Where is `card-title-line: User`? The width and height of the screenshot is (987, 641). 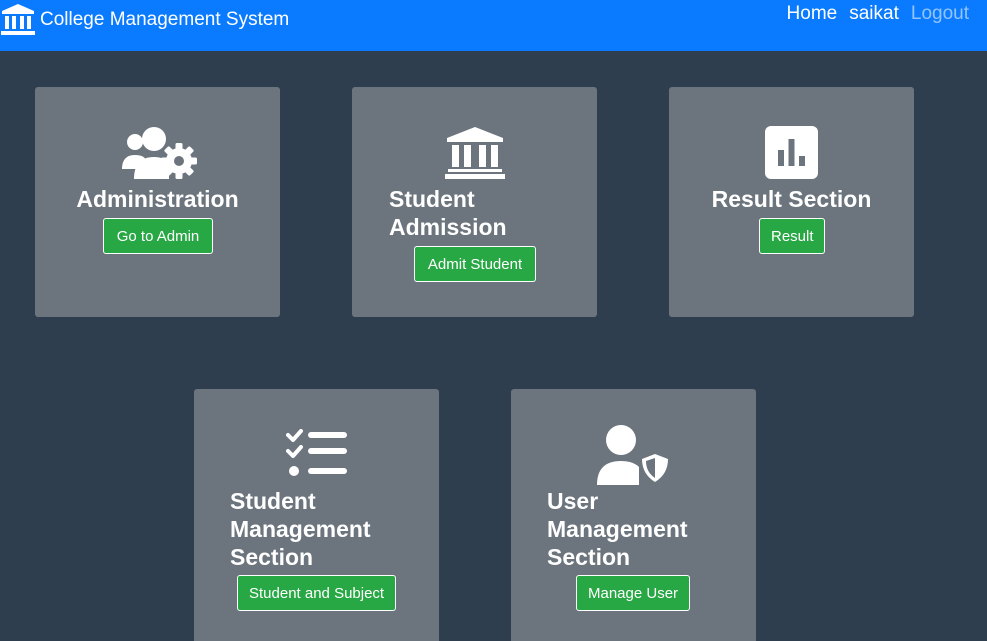 card-title-line: User is located at coordinates (573, 501).